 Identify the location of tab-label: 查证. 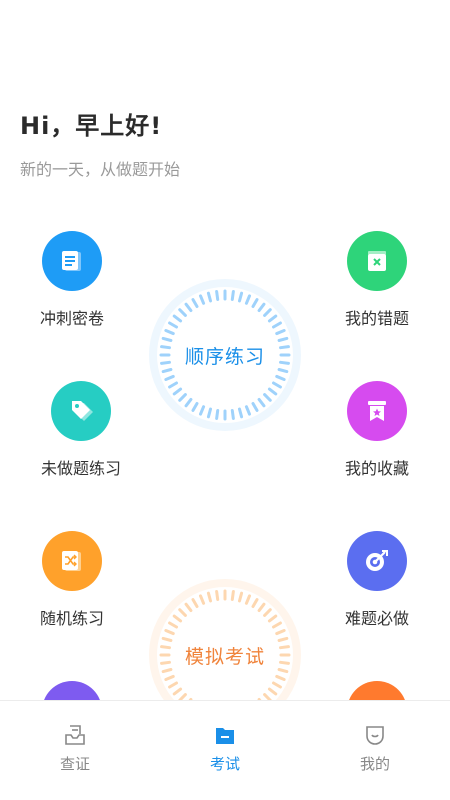
(74, 764).